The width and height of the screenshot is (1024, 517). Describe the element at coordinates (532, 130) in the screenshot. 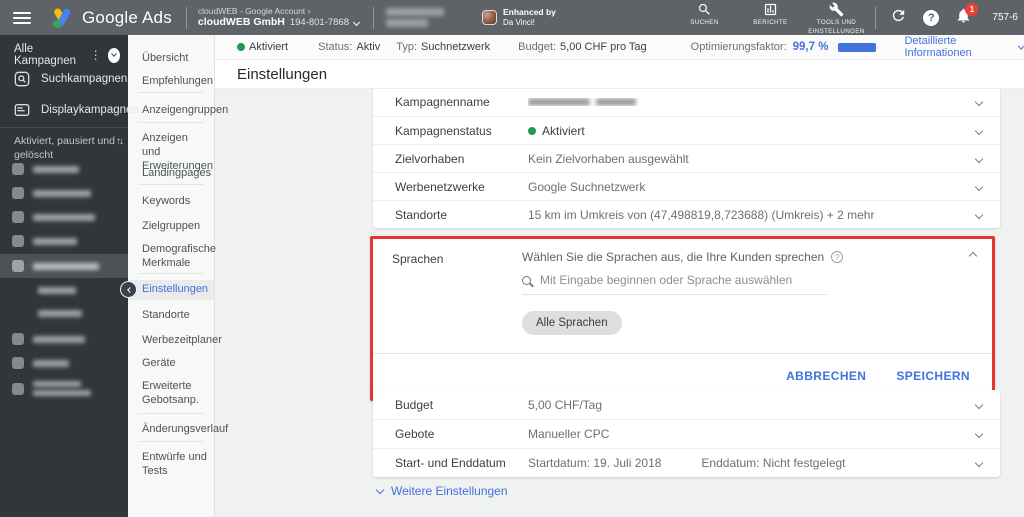

I see `status-dot-icon` at that location.